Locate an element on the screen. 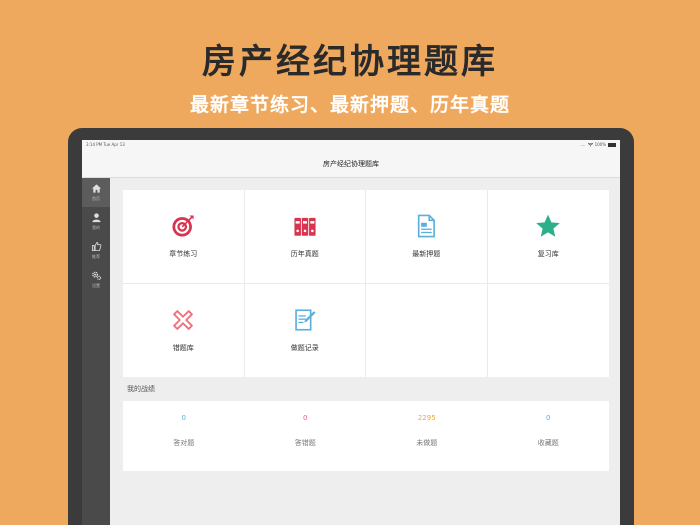  sidebar-item-settings: 设置 is located at coordinates (96, 279).